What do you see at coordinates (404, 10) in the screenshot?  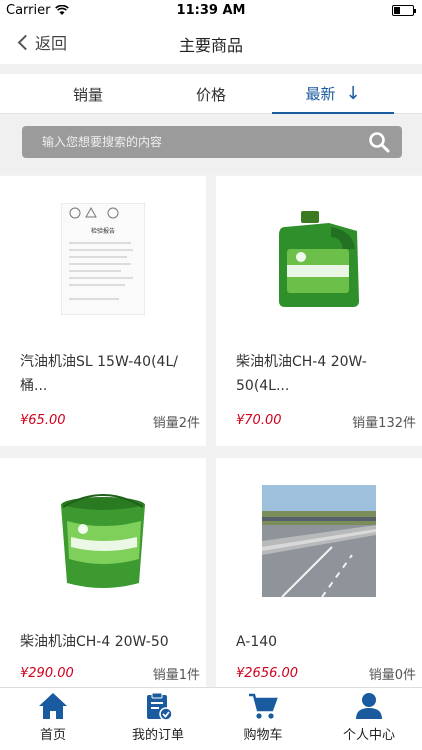 I see `battery-icon` at bounding box center [404, 10].